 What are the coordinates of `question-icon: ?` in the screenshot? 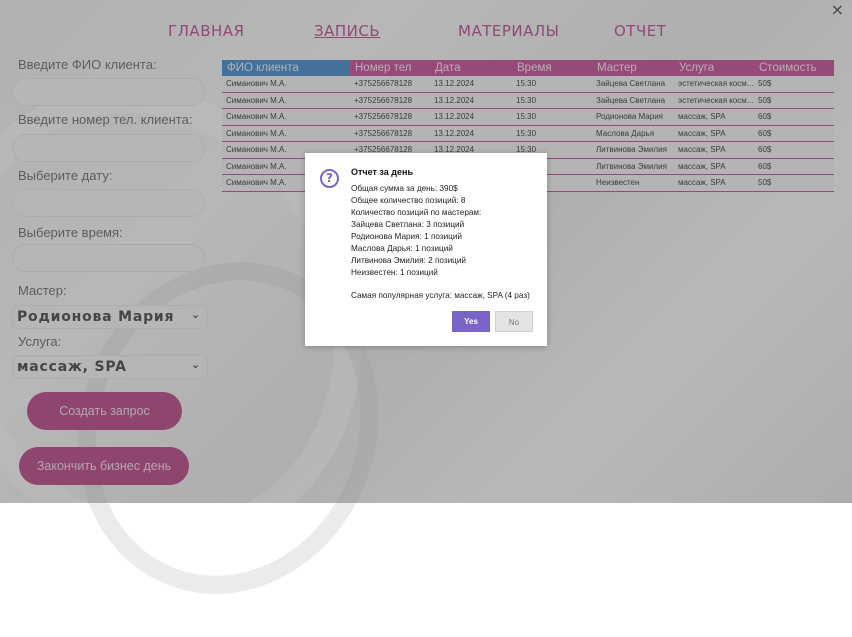 It's located at (329, 178).